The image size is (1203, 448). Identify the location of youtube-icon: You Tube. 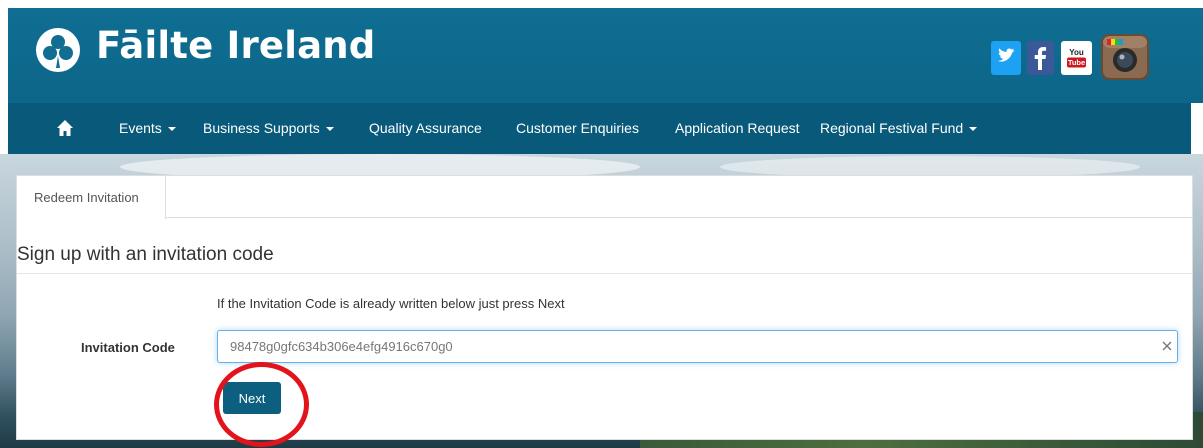
(1076, 58).